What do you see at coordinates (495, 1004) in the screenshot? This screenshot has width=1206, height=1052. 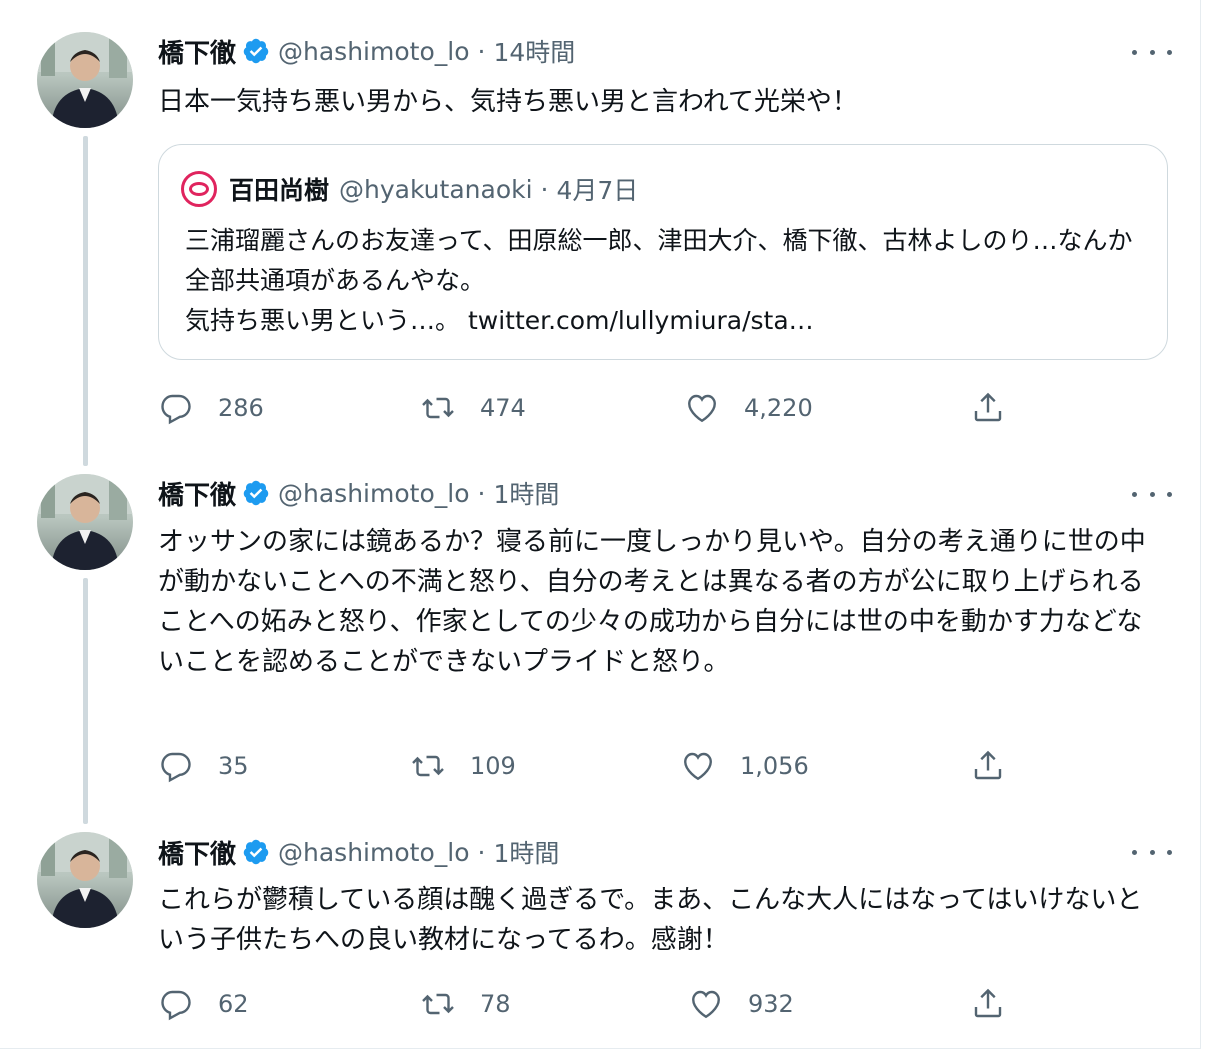 I see `retweet-count: 78` at bounding box center [495, 1004].